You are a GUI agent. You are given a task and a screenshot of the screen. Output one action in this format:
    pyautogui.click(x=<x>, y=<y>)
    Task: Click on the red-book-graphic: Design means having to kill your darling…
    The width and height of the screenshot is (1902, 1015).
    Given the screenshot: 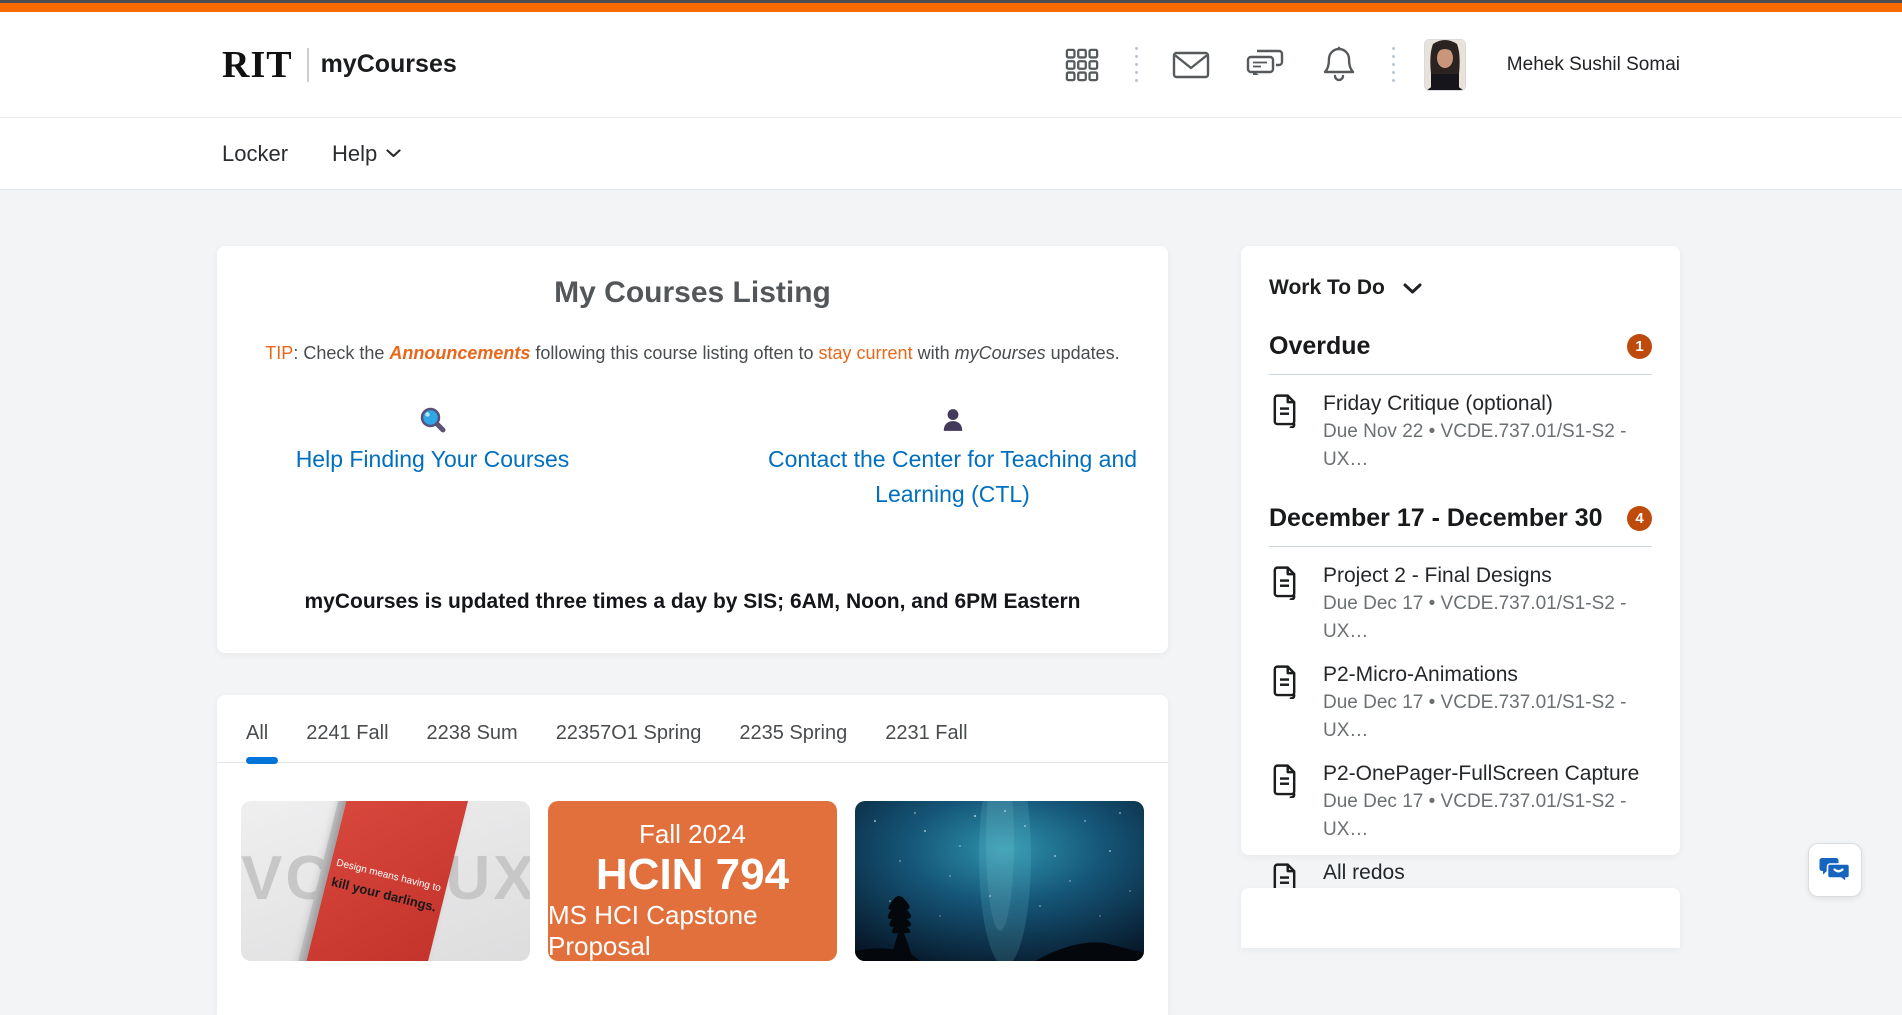 What is the action you would take?
    pyautogui.click(x=386, y=881)
    